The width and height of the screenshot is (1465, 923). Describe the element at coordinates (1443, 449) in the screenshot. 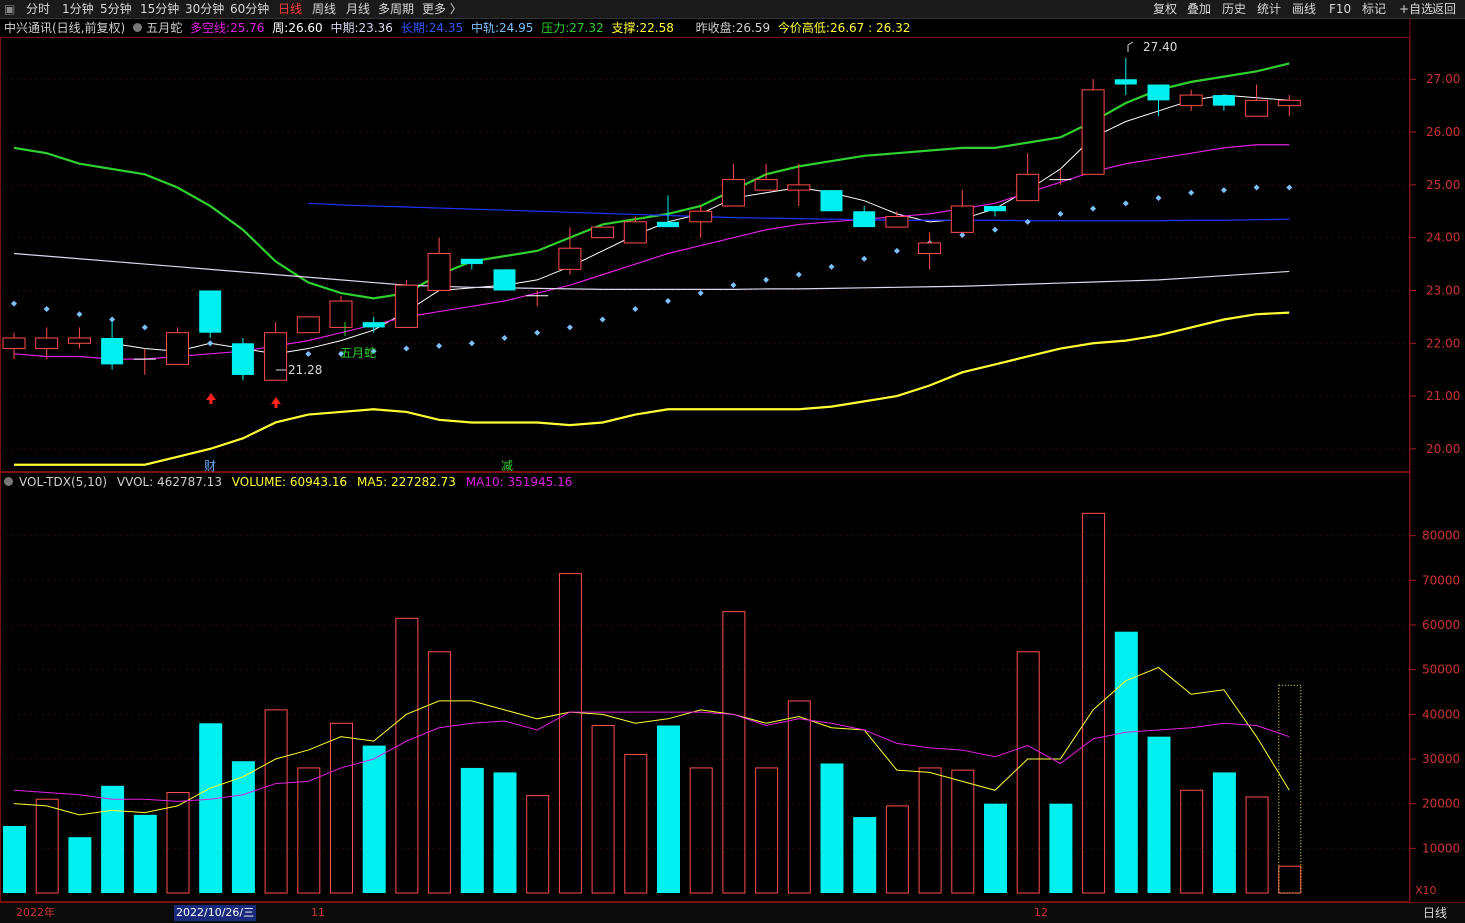

I see `price-tick-label: 20.00` at that location.